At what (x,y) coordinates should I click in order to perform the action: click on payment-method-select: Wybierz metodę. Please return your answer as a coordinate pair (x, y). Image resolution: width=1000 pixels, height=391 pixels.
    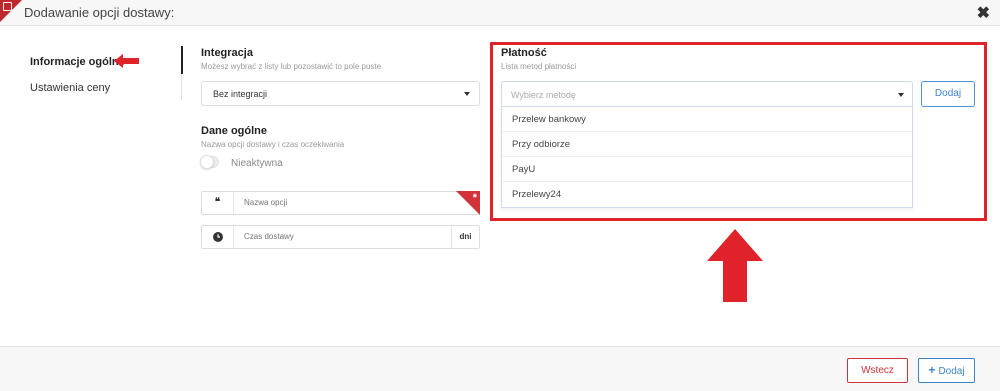
    Looking at the image, I should click on (707, 94).